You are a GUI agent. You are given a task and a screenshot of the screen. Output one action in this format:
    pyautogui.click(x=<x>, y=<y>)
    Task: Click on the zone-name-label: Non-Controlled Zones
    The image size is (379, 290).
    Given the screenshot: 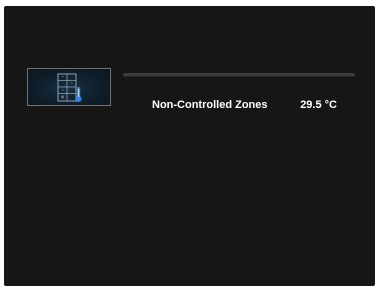 What is the action you would take?
    pyautogui.click(x=210, y=105)
    